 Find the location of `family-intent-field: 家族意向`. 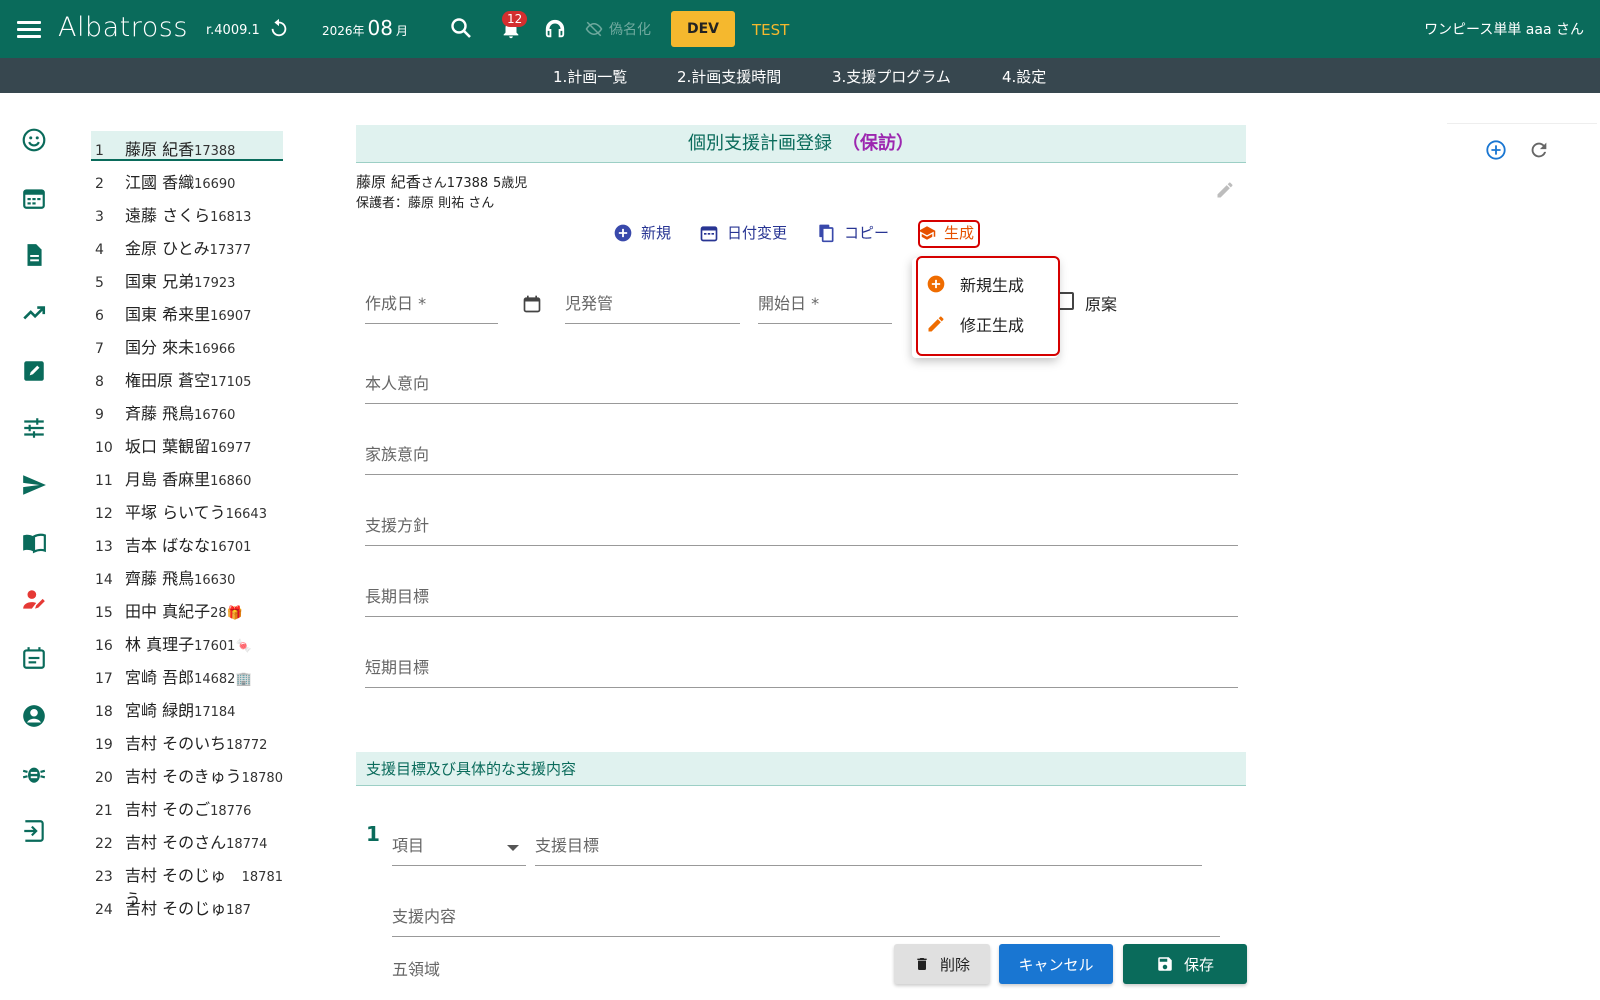

family-intent-field: 家族意向 is located at coordinates (801, 453).